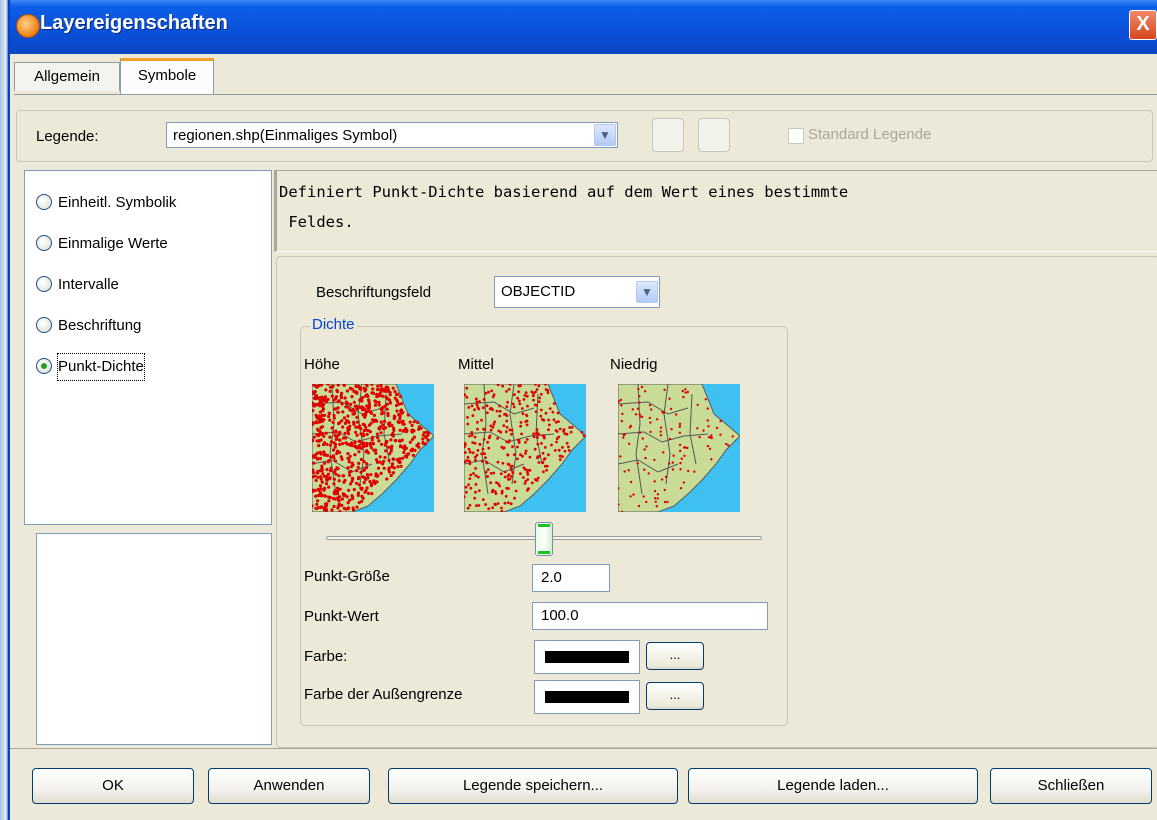 Image resolution: width=1157 pixels, height=820 pixels. Describe the element at coordinates (679, 448) in the screenshot. I see `density-preview-low` at that location.